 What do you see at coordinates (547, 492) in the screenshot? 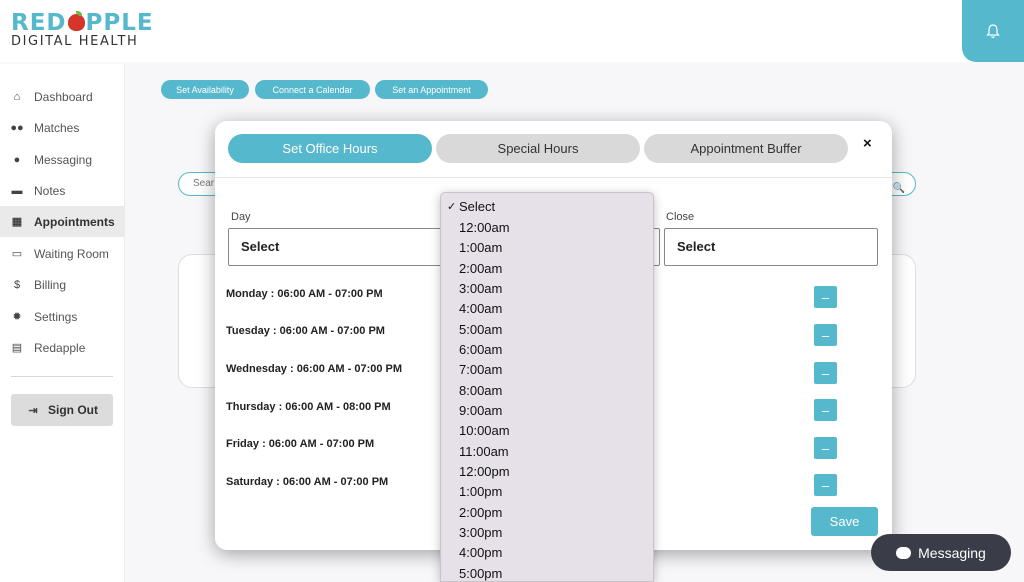
I see `dropdown-option: 1:00pm` at bounding box center [547, 492].